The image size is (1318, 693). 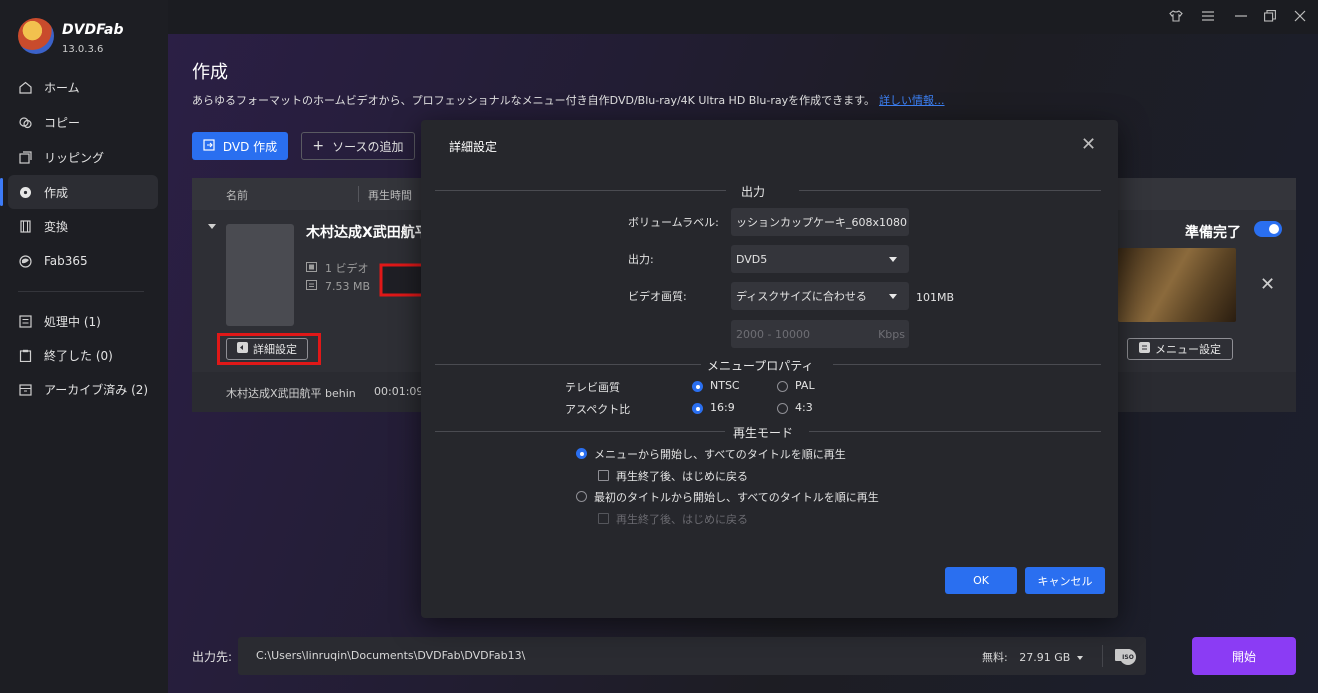 I want to click on sidebar-item-finished: 終了した (0), so click(x=83, y=355).